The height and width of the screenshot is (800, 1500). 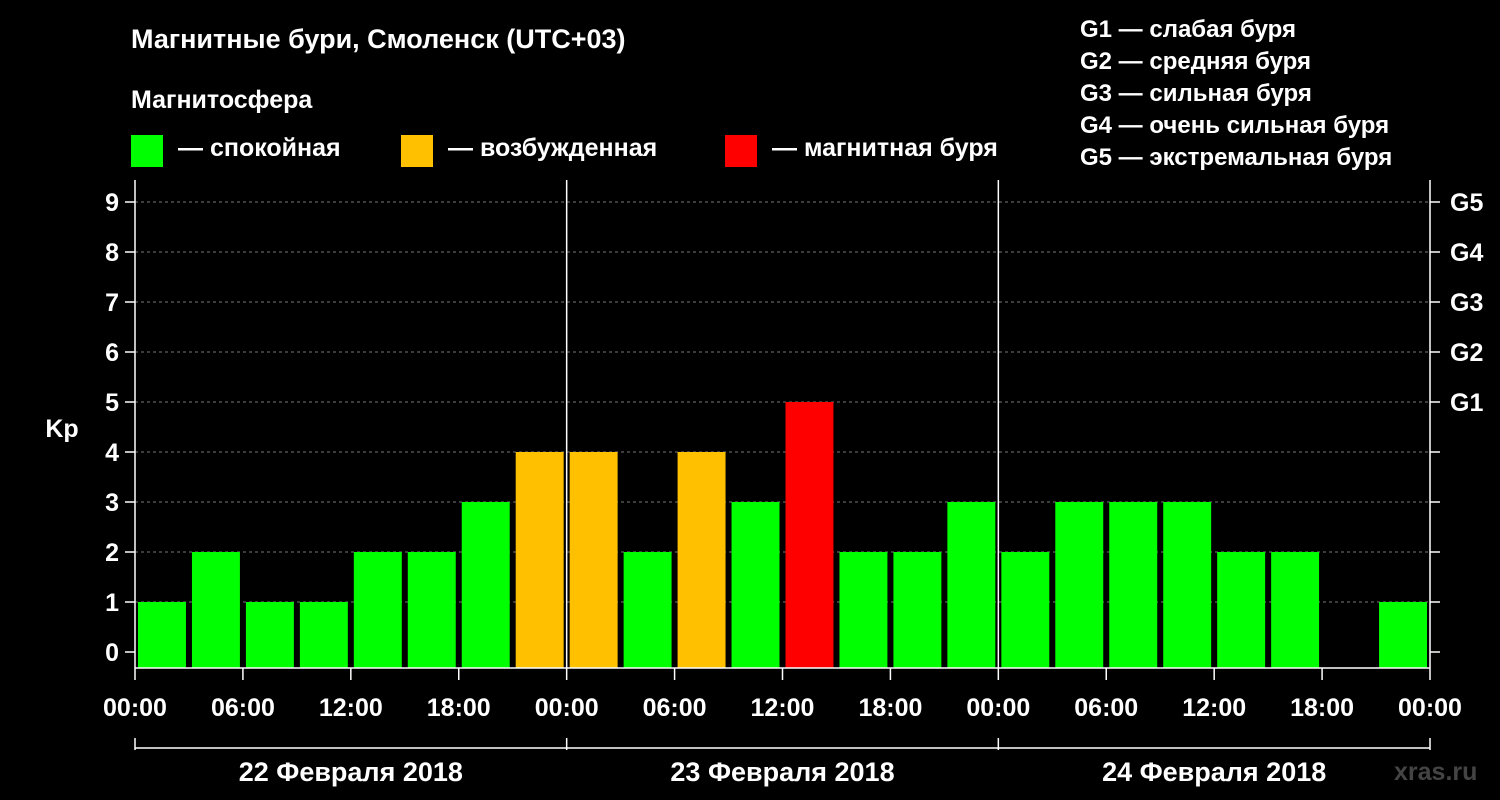 What do you see at coordinates (61, 429) in the screenshot?
I see `y-axis-label: Kp` at bounding box center [61, 429].